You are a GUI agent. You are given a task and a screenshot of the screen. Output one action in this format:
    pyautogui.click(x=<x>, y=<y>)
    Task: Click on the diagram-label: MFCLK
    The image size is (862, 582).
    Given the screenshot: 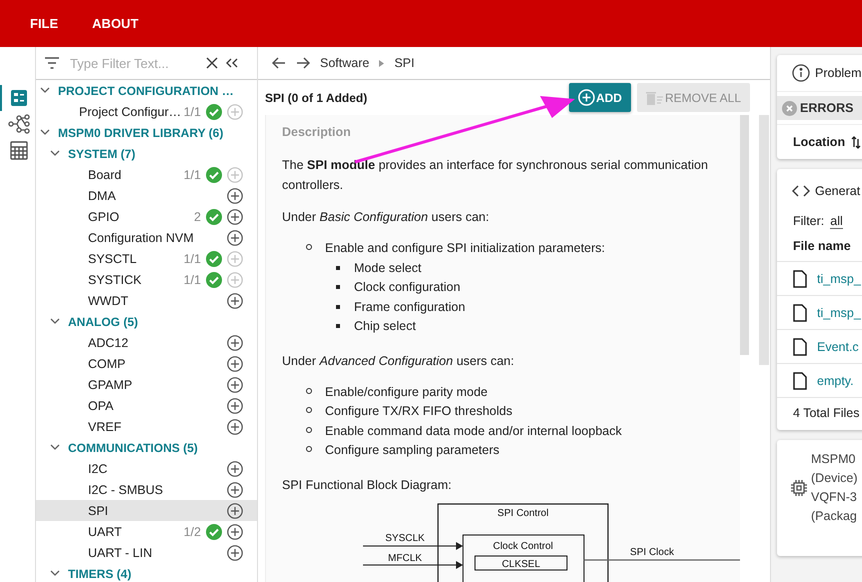 What is the action you would take?
    pyautogui.click(x=405, y=558)
    